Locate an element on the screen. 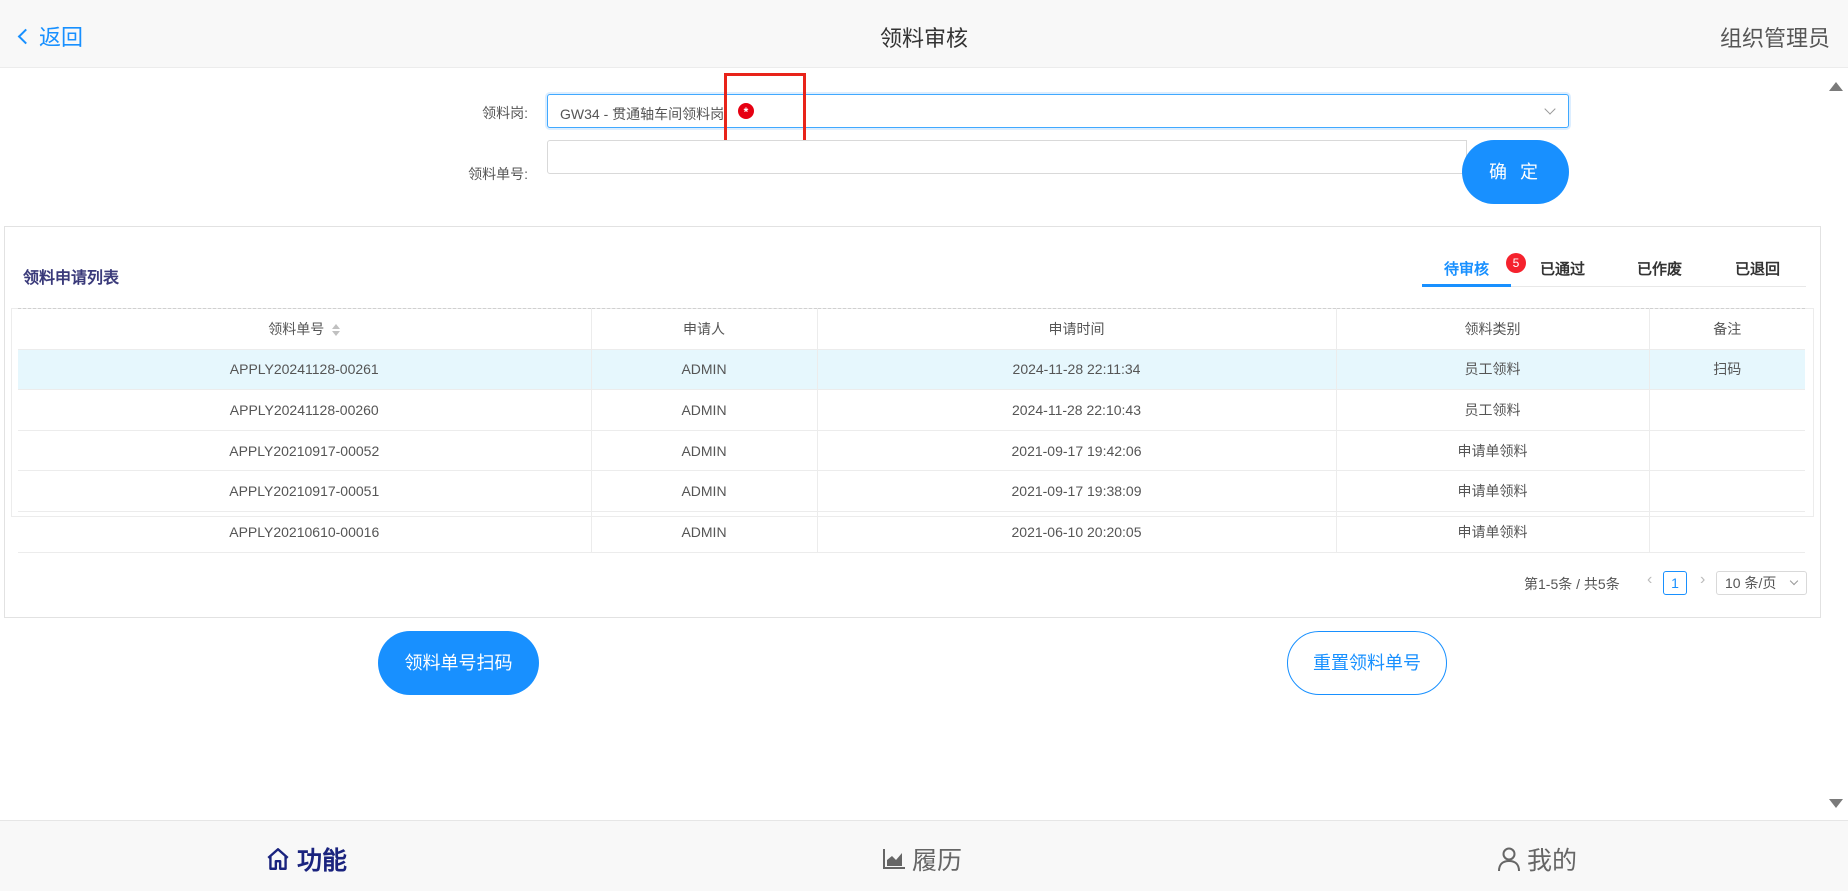 This screenshot has width=1848, height=891. pagination-total: 第1-5条 / 共5条 is located at coordinates (1572, 584).